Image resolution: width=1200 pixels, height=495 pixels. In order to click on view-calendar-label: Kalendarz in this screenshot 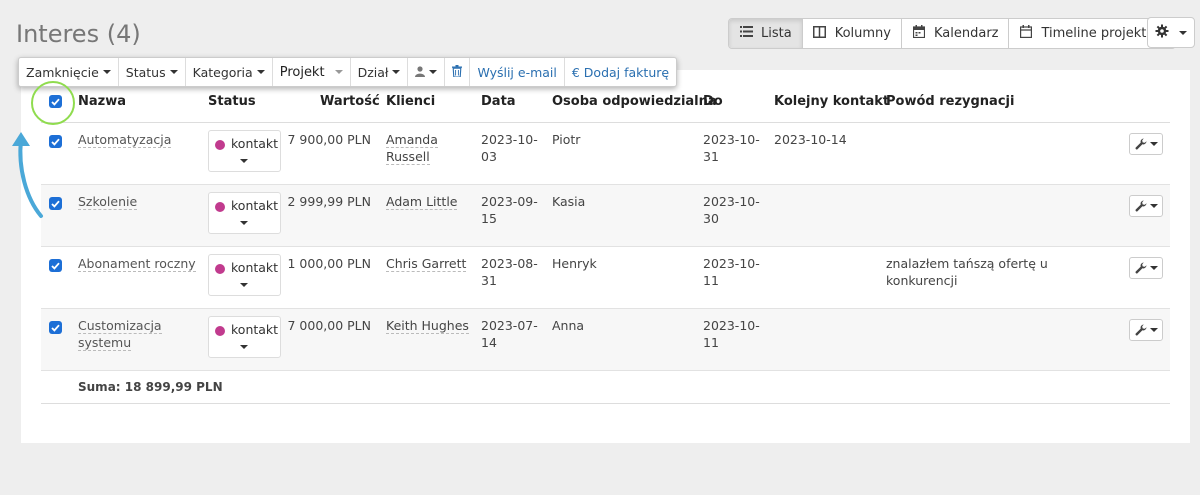, I will do `click(966, 33)`.